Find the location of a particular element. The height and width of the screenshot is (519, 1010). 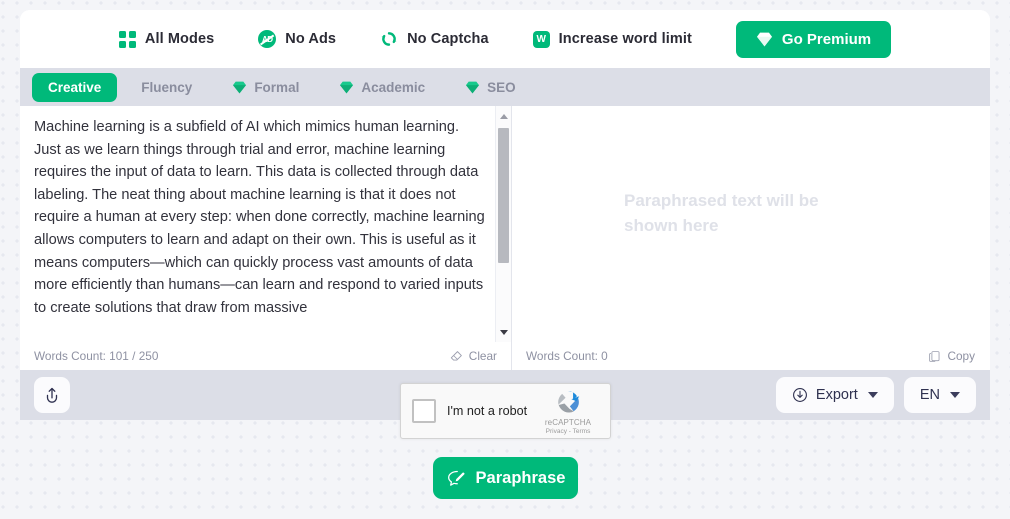

promo-item-increase-word-limit: W Increase word limit is located at coordinates (612, 39).